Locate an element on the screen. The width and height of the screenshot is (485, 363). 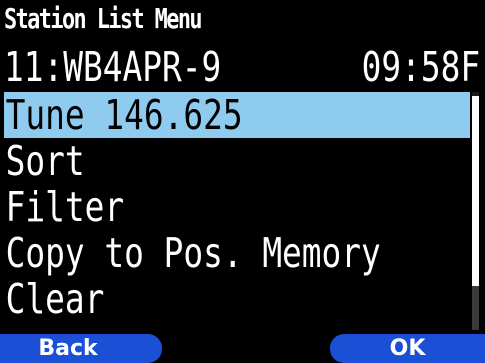
status-time: 09:58F is located at coordinates (420, 67).